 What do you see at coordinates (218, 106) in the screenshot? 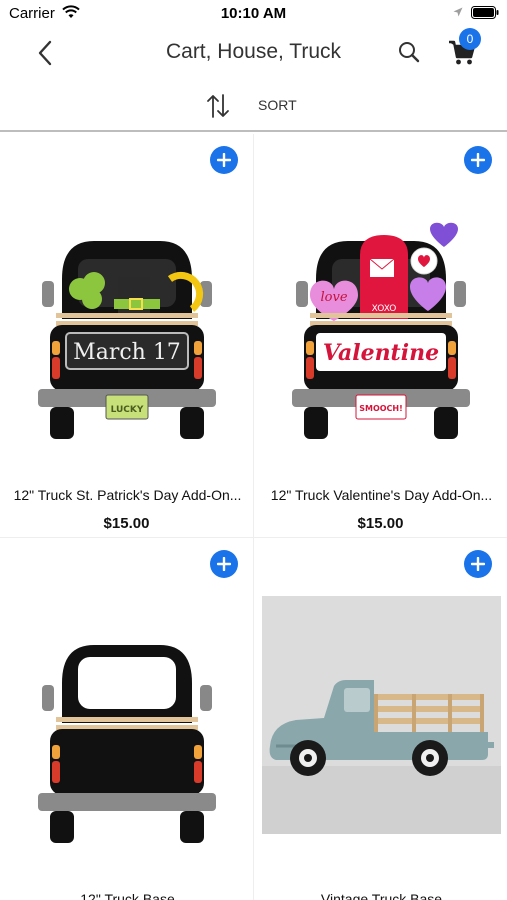
I see `sort-arrows-icon` at bounding box center [218, 106].